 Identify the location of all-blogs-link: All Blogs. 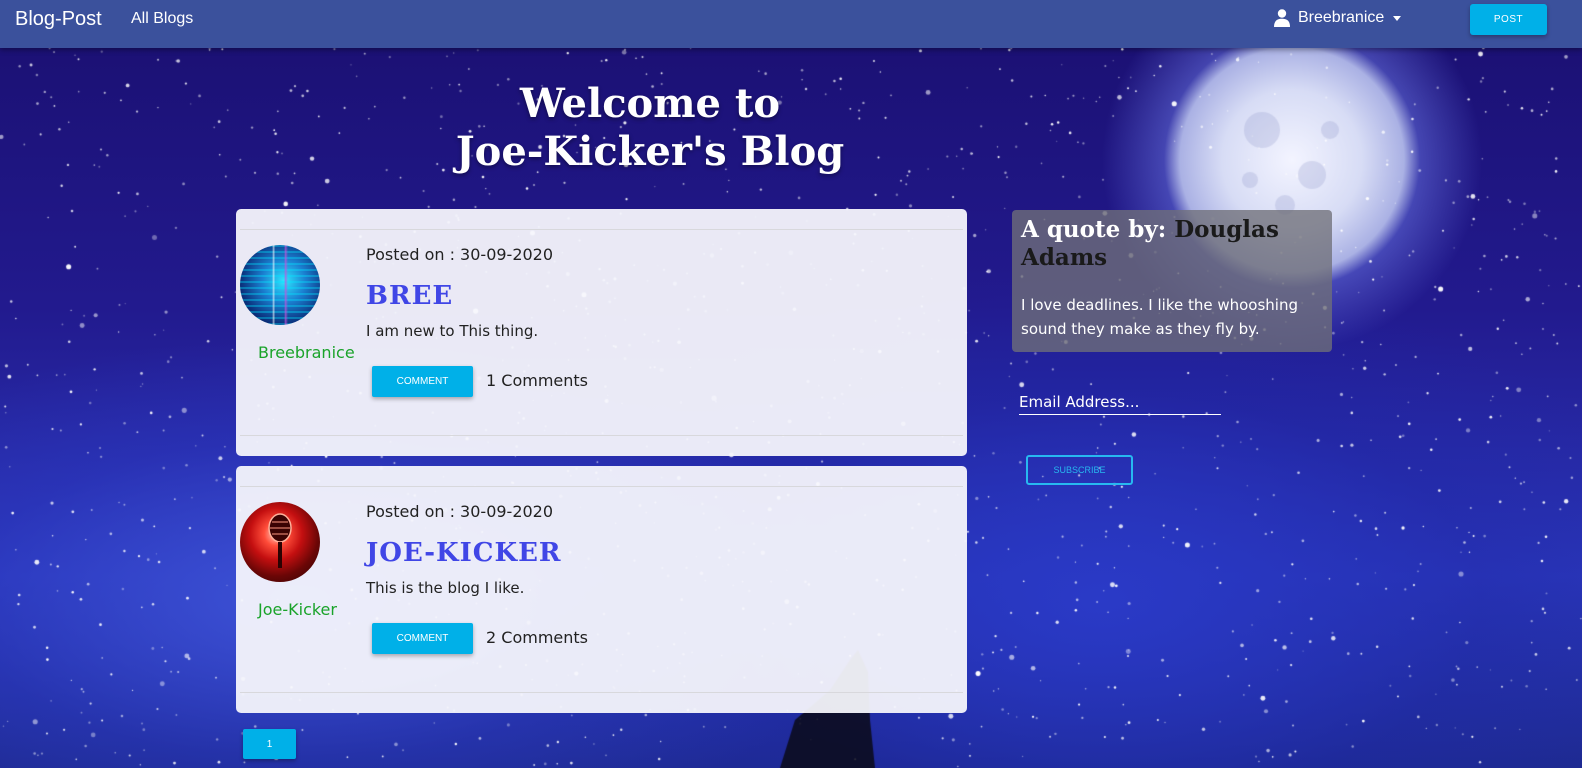
(162, 19).